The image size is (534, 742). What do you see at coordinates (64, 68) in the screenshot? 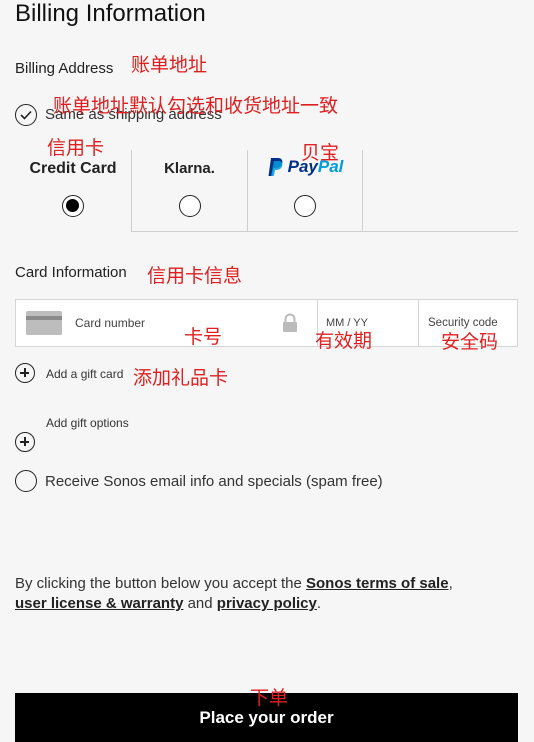
I see `billing-address-label: Billing Address` at bounding box center [64, 68].